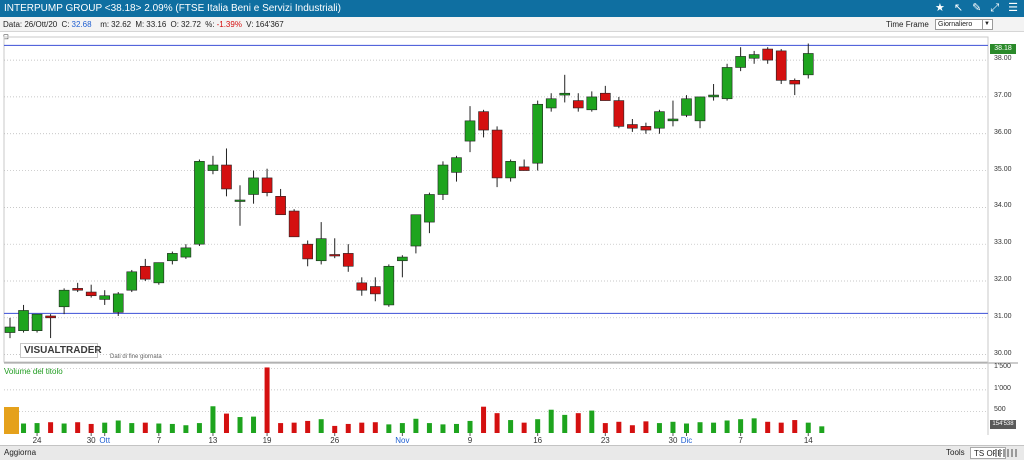  What do you see at coordinates (20, 453) in the screenshot?
I see `update-button: Aggiorna` at bounding box center [20, 453].